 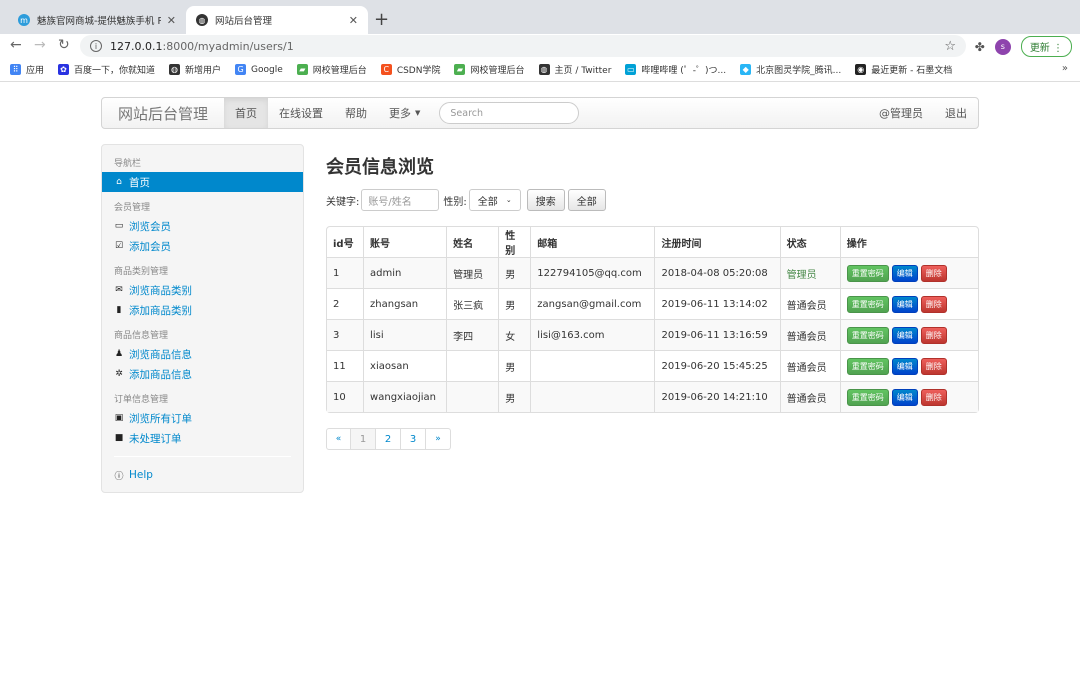 What do you see at coordinates (24, 20) in the screenshot?
I see `meizu-icon: m` at bounding box center [24, 20].